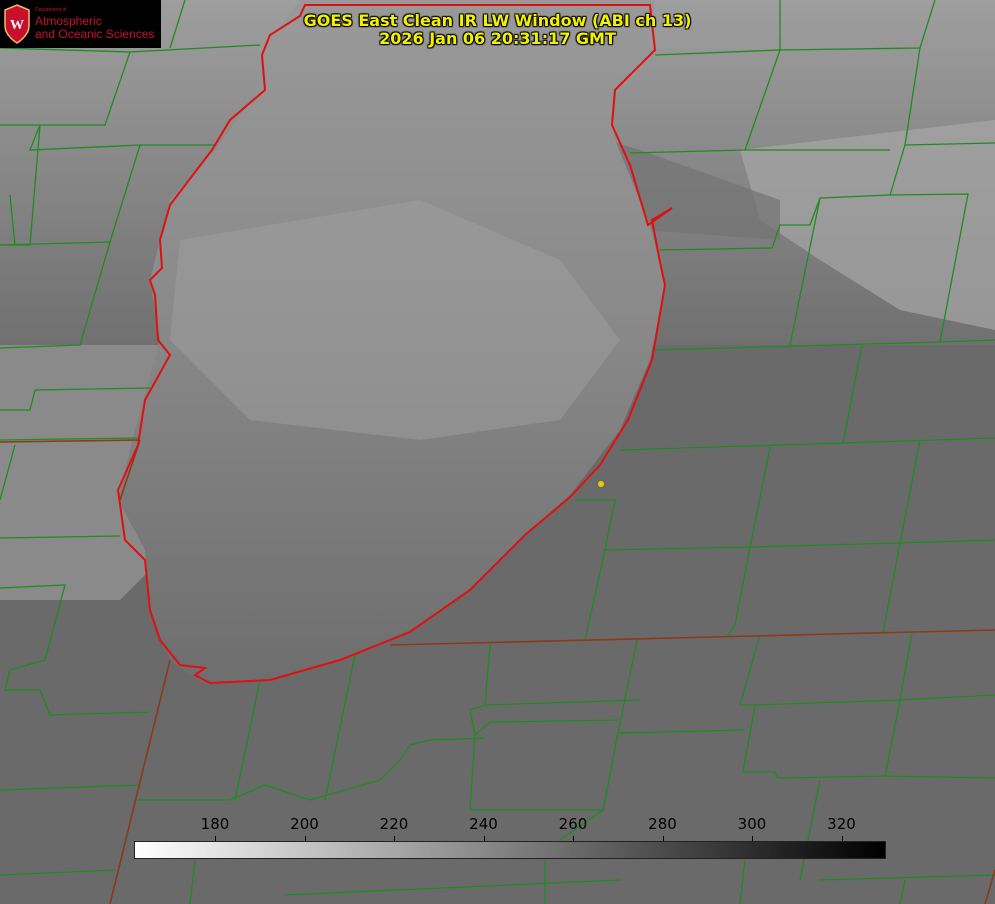 This screenshot has width=995, height=904. I want to click on colorbar-tick-label: 300, so click(752, 824).